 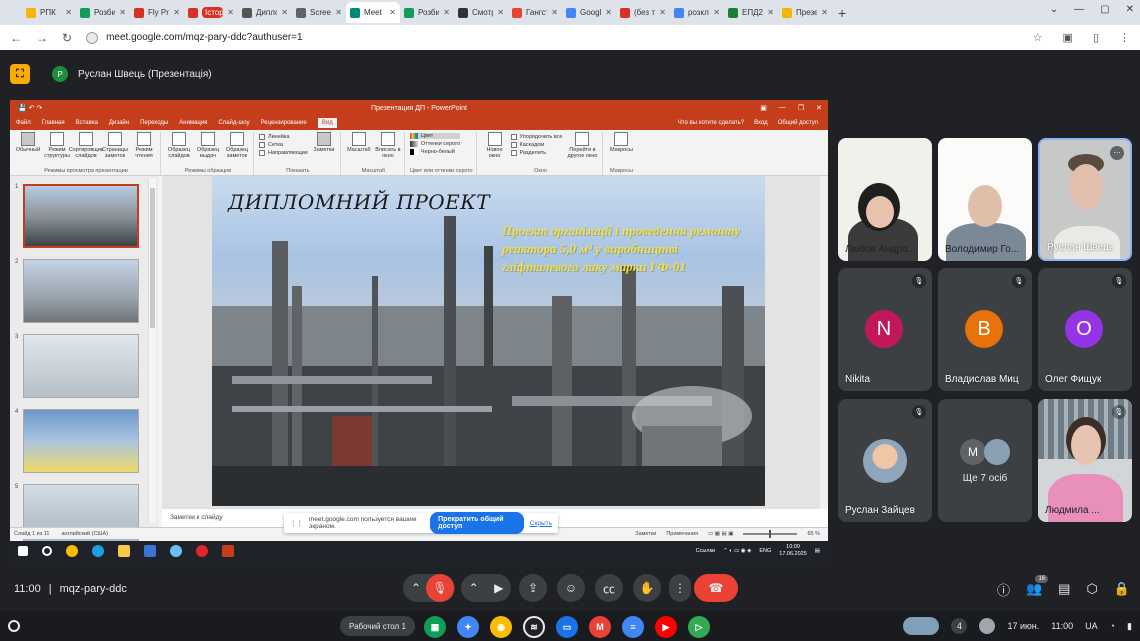 I want to click on search-icon, so click(x=47, y=551).